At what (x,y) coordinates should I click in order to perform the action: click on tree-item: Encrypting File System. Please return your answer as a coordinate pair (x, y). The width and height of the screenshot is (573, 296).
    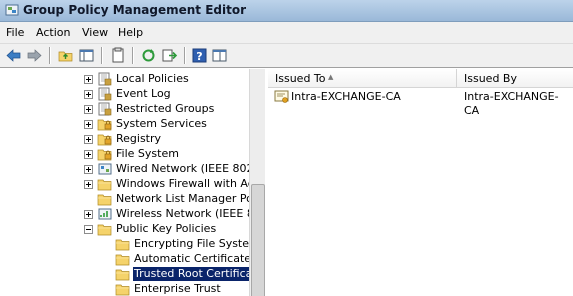
    Looking at the image, I should click on (130, 244).